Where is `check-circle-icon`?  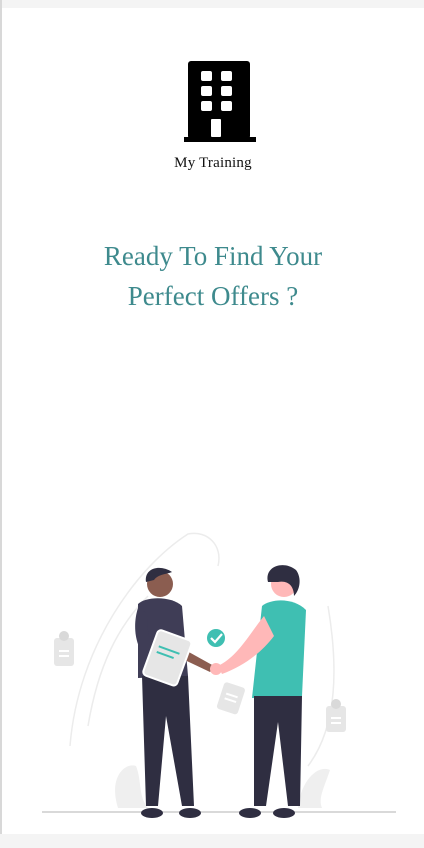
check-circle-icon is located at coordinates (216, 638).